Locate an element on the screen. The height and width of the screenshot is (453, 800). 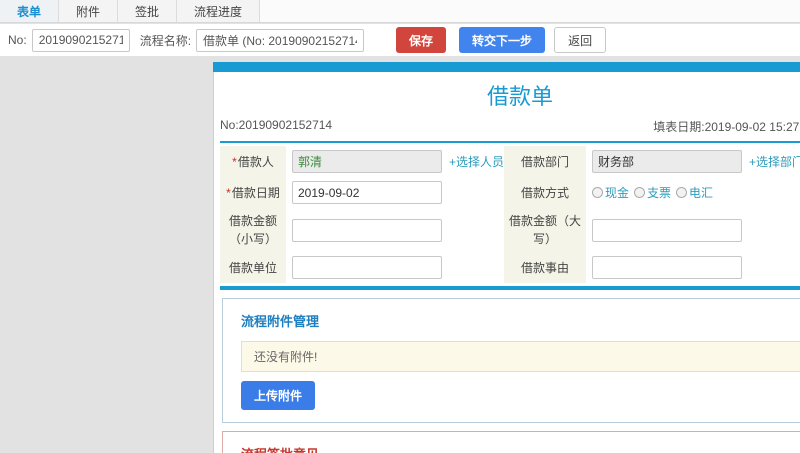
tab-attachments-label: 附件 is located at coordinates (88, 11).